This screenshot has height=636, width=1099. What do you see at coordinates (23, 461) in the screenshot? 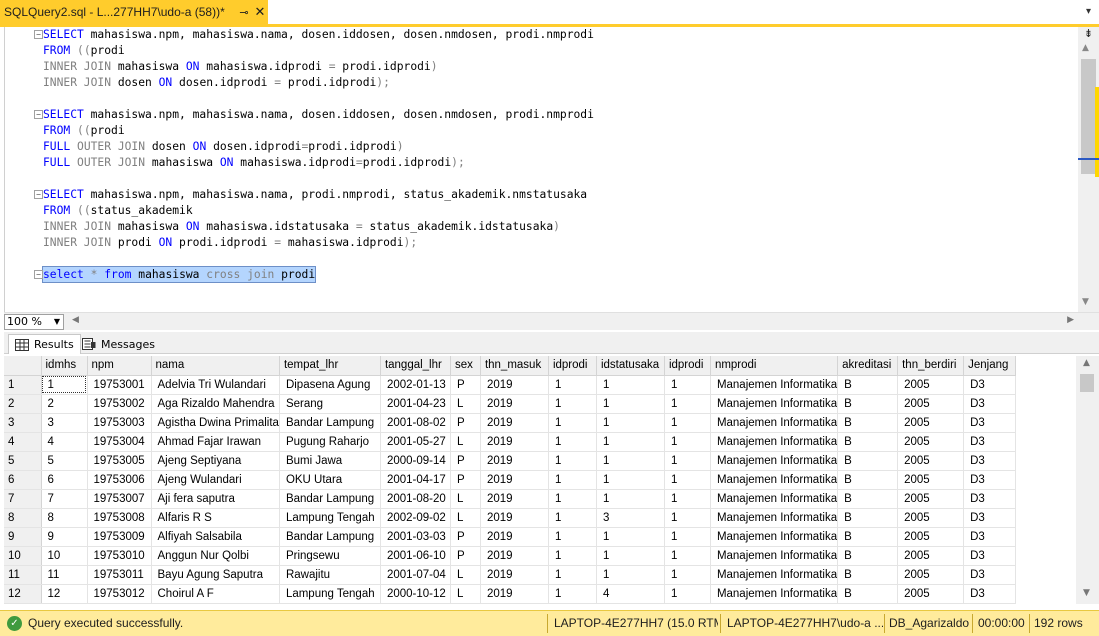
I see `row-number: 5` at bounding box center [23, 461].